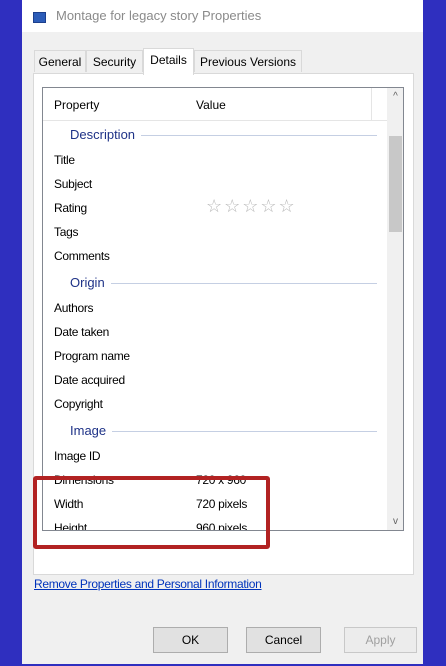 The width and height of the screenshot is (446, 666). Describe the element at coordinates (66, 232) in the screenshot. I see `property-name: Tags` at that location.